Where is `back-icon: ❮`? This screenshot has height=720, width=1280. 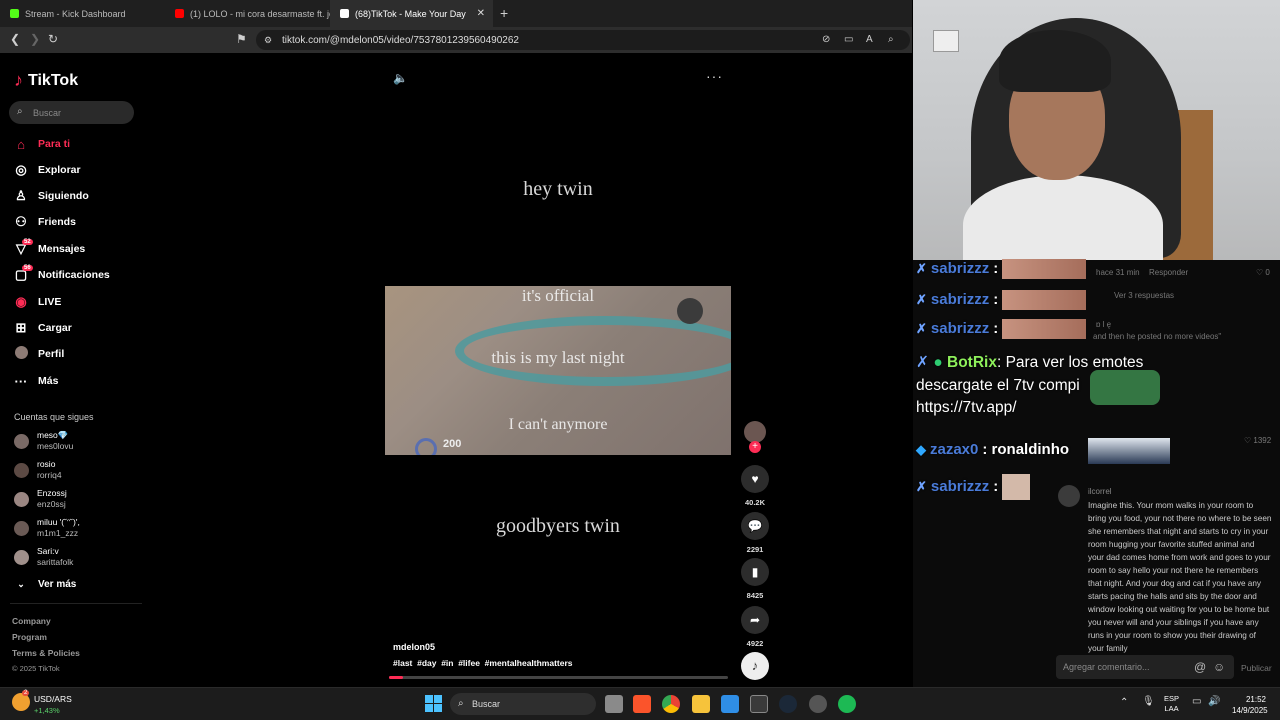 back-icon: ❮ is located at coordinates (15, 39).